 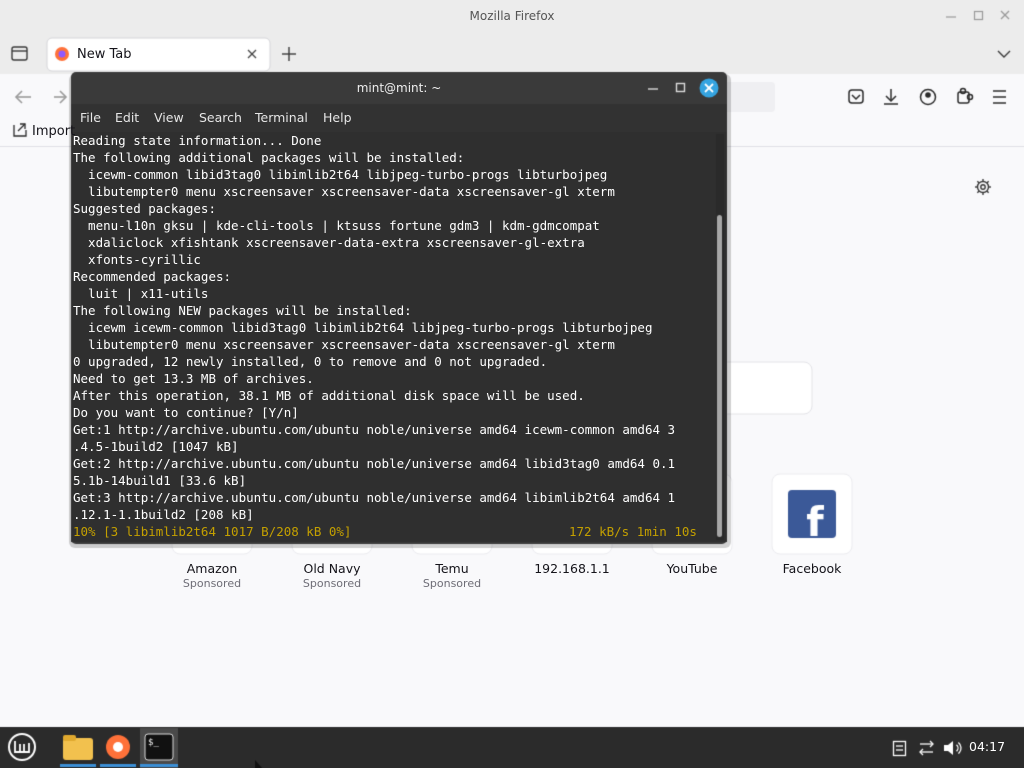 I want to click on terminal-title: mint@mint: ~, so click(x=399, y=88).